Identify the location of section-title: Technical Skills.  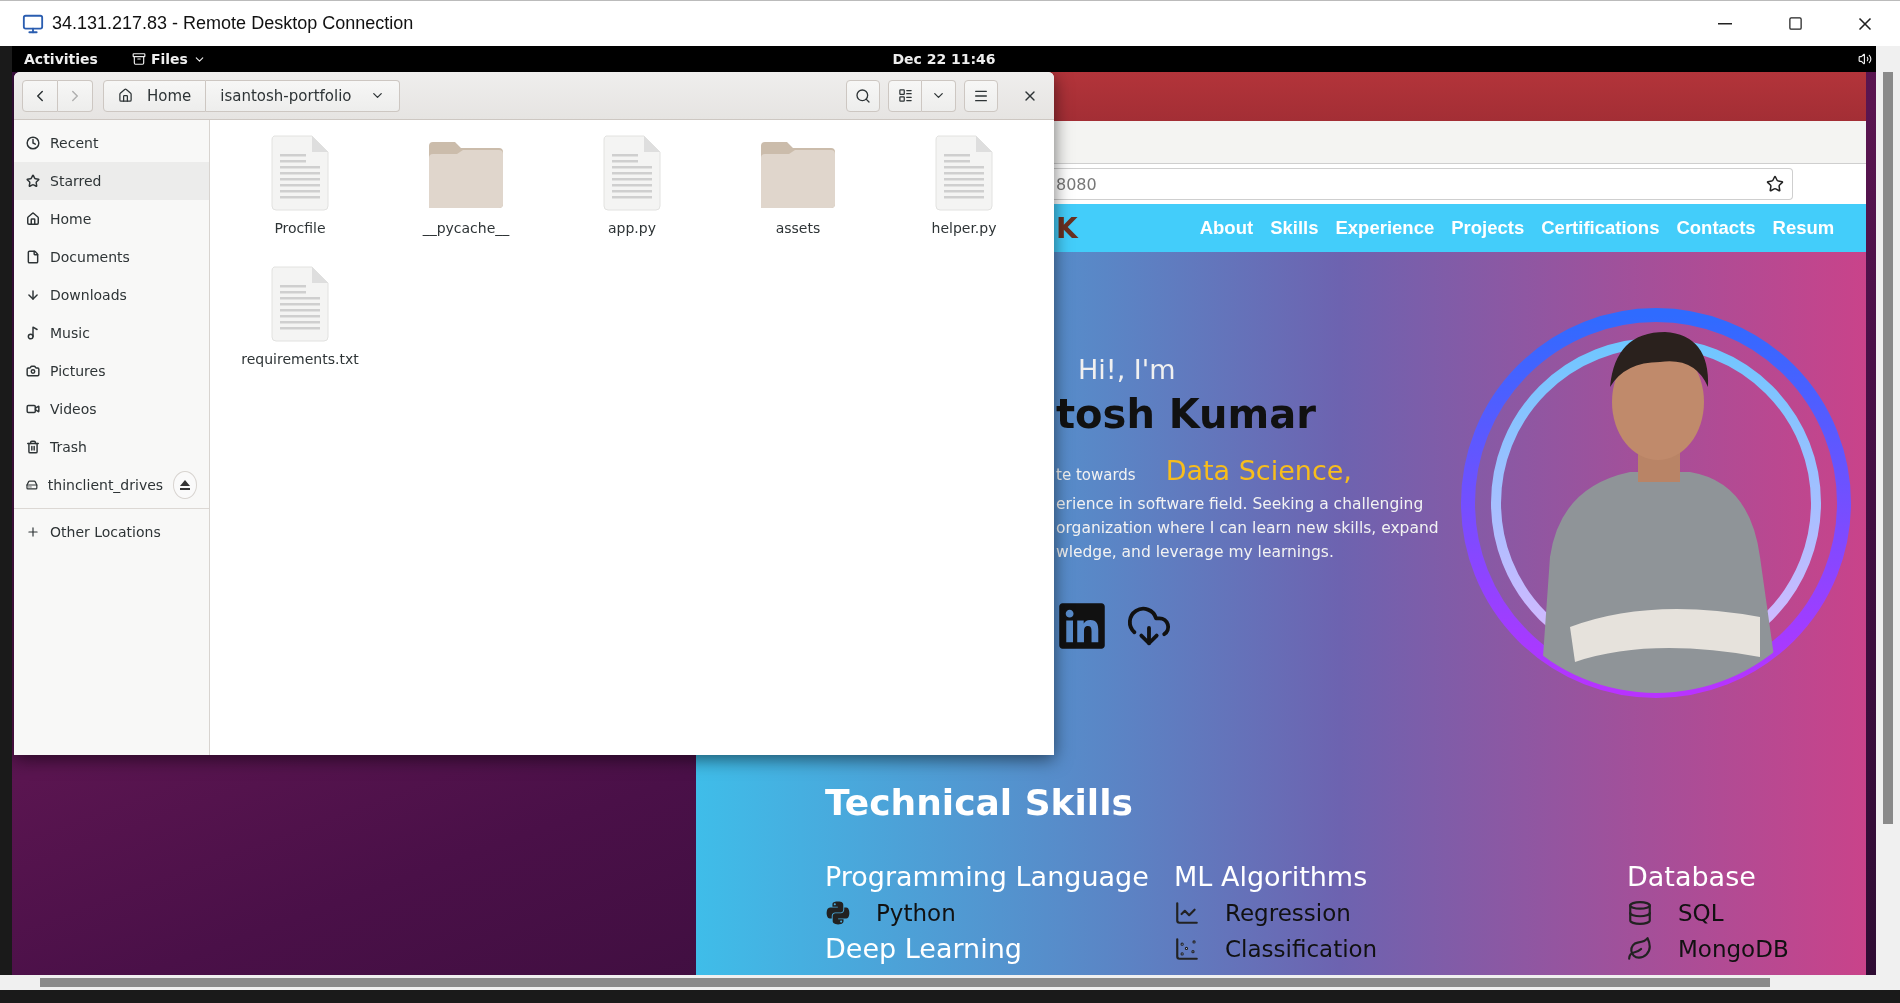
(979, 803).